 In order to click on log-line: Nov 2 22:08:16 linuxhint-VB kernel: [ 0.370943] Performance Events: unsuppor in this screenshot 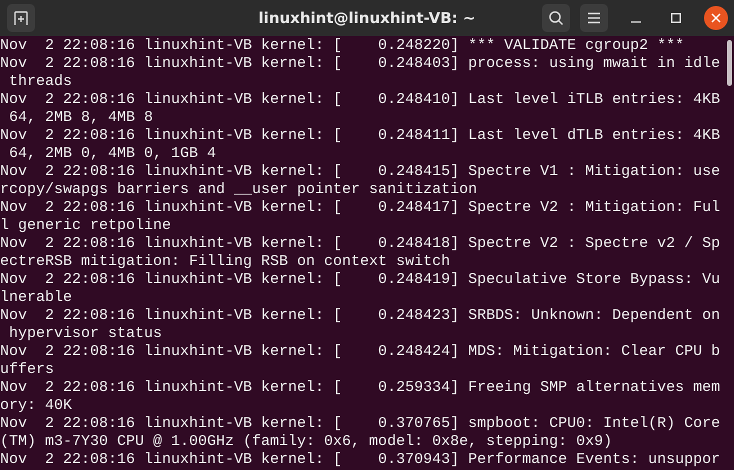, I will do `click(360, 460)`.